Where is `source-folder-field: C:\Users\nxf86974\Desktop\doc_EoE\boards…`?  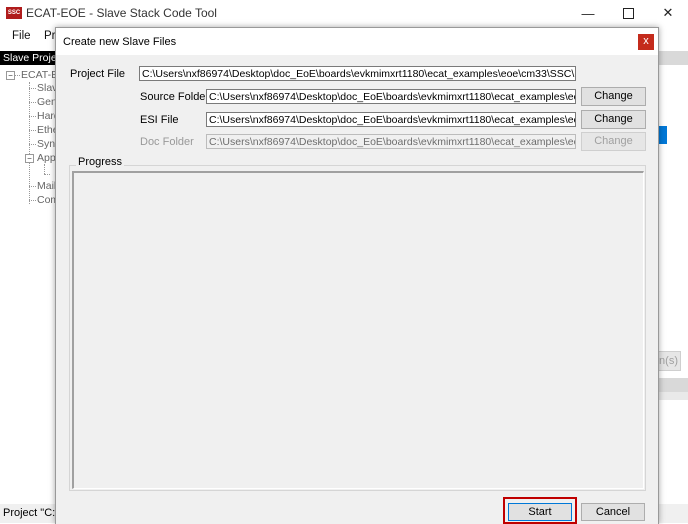
source-folder-field: C:\Users\nxf86974\Desktop\doc_EoE\boards… is located at coordinates (391, 96).